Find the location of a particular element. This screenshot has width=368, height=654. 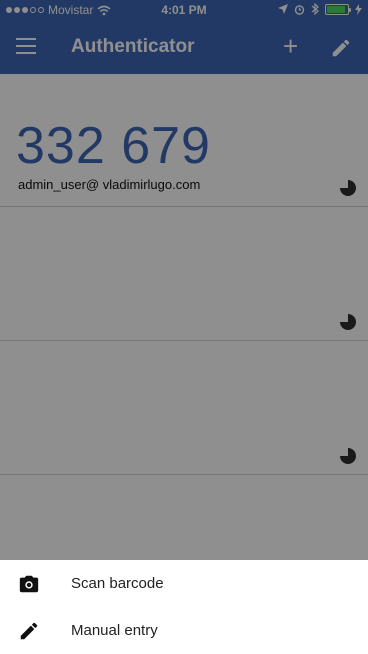

scan-barcode-label: Scan barcode is located at coordinates (117, 583).